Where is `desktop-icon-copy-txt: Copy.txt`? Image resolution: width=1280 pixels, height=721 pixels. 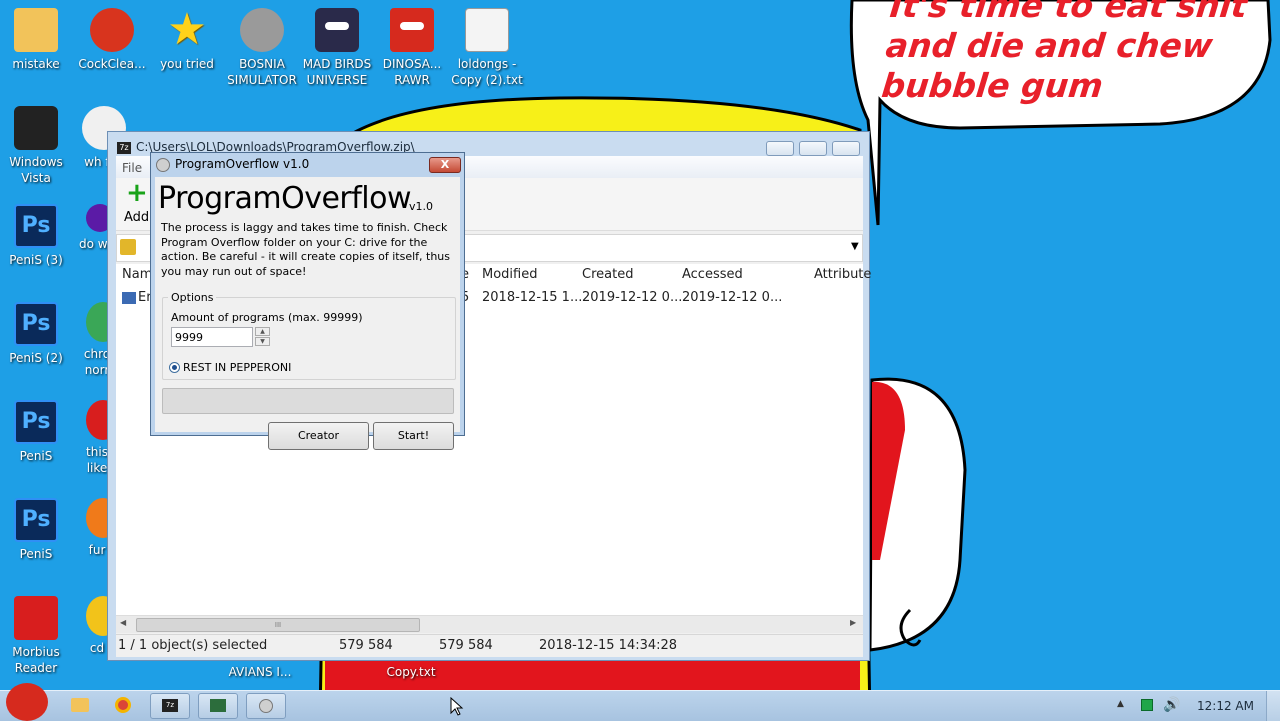 desktop-icon-copy-txt: Copy.txt is located at coordinates (411, 672).